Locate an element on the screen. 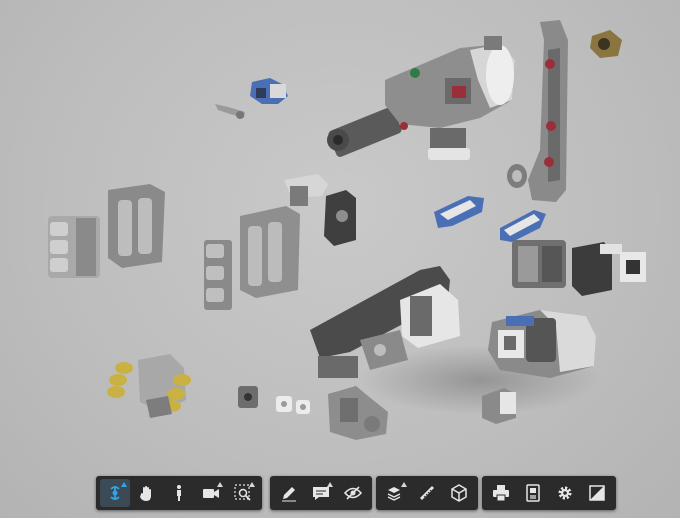  comment-button is located at coordinates (321, 493).